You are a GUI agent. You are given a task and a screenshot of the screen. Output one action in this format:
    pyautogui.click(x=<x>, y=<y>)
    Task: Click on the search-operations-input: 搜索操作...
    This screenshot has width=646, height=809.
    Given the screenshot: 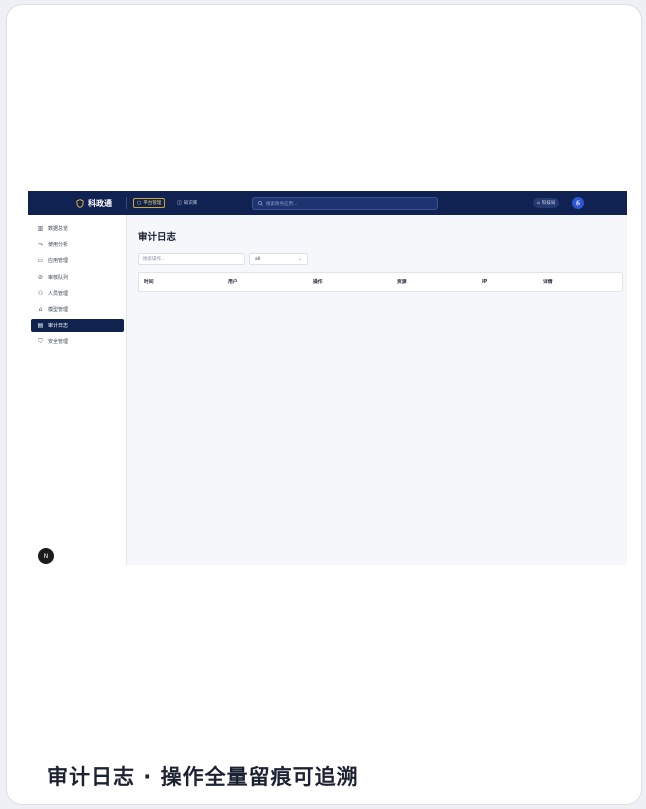 What is the action you would take?
    pyautogui.click(x=191, y=259)
    